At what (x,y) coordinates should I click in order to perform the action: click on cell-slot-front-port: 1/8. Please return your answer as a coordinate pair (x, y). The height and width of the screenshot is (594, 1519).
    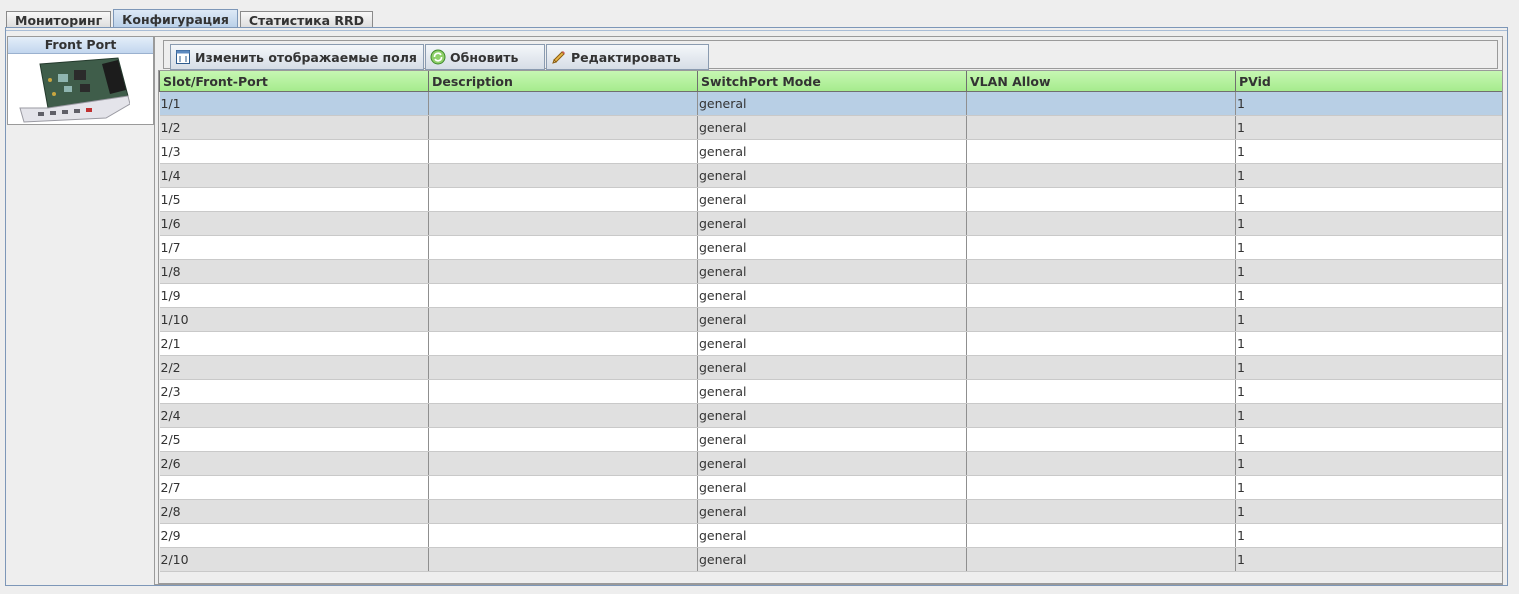
    Looking at the image, I should click on (294, 271).